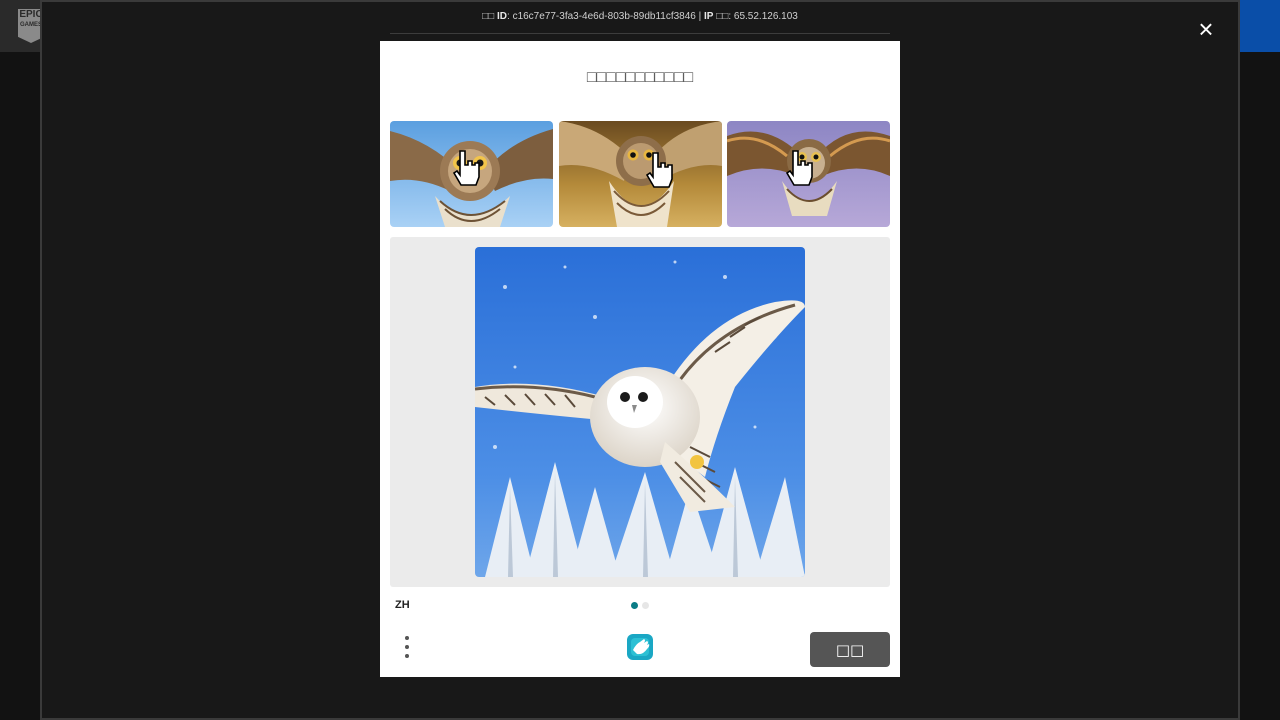  What do you see at coordinates (640, 647) in the screenshot?
I see `hcaptcha-logo-icon` at bounding box center [640, 647].